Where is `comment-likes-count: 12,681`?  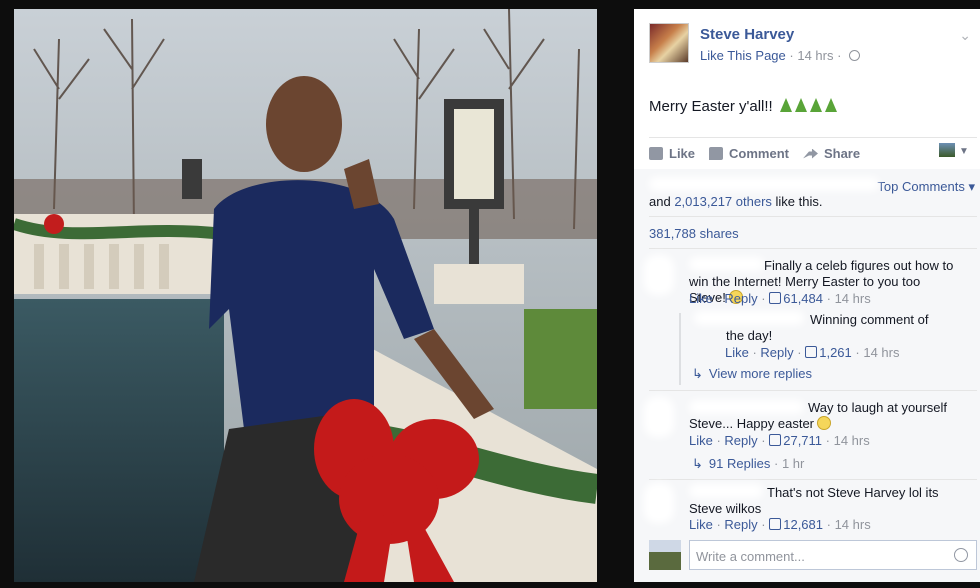
comment-likes-count: 12,681 is located at coordinates (796, 524).